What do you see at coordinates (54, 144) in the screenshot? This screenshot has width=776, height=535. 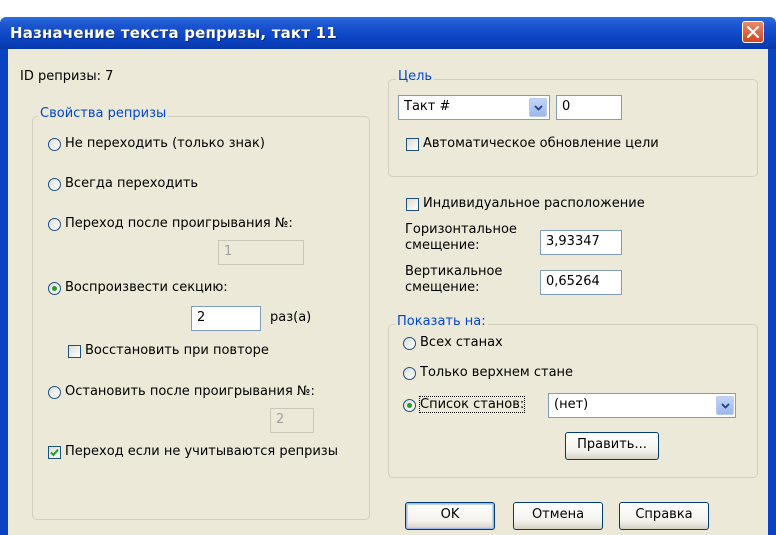 I see `radio-no-jump` at bounding box center [54, 144].